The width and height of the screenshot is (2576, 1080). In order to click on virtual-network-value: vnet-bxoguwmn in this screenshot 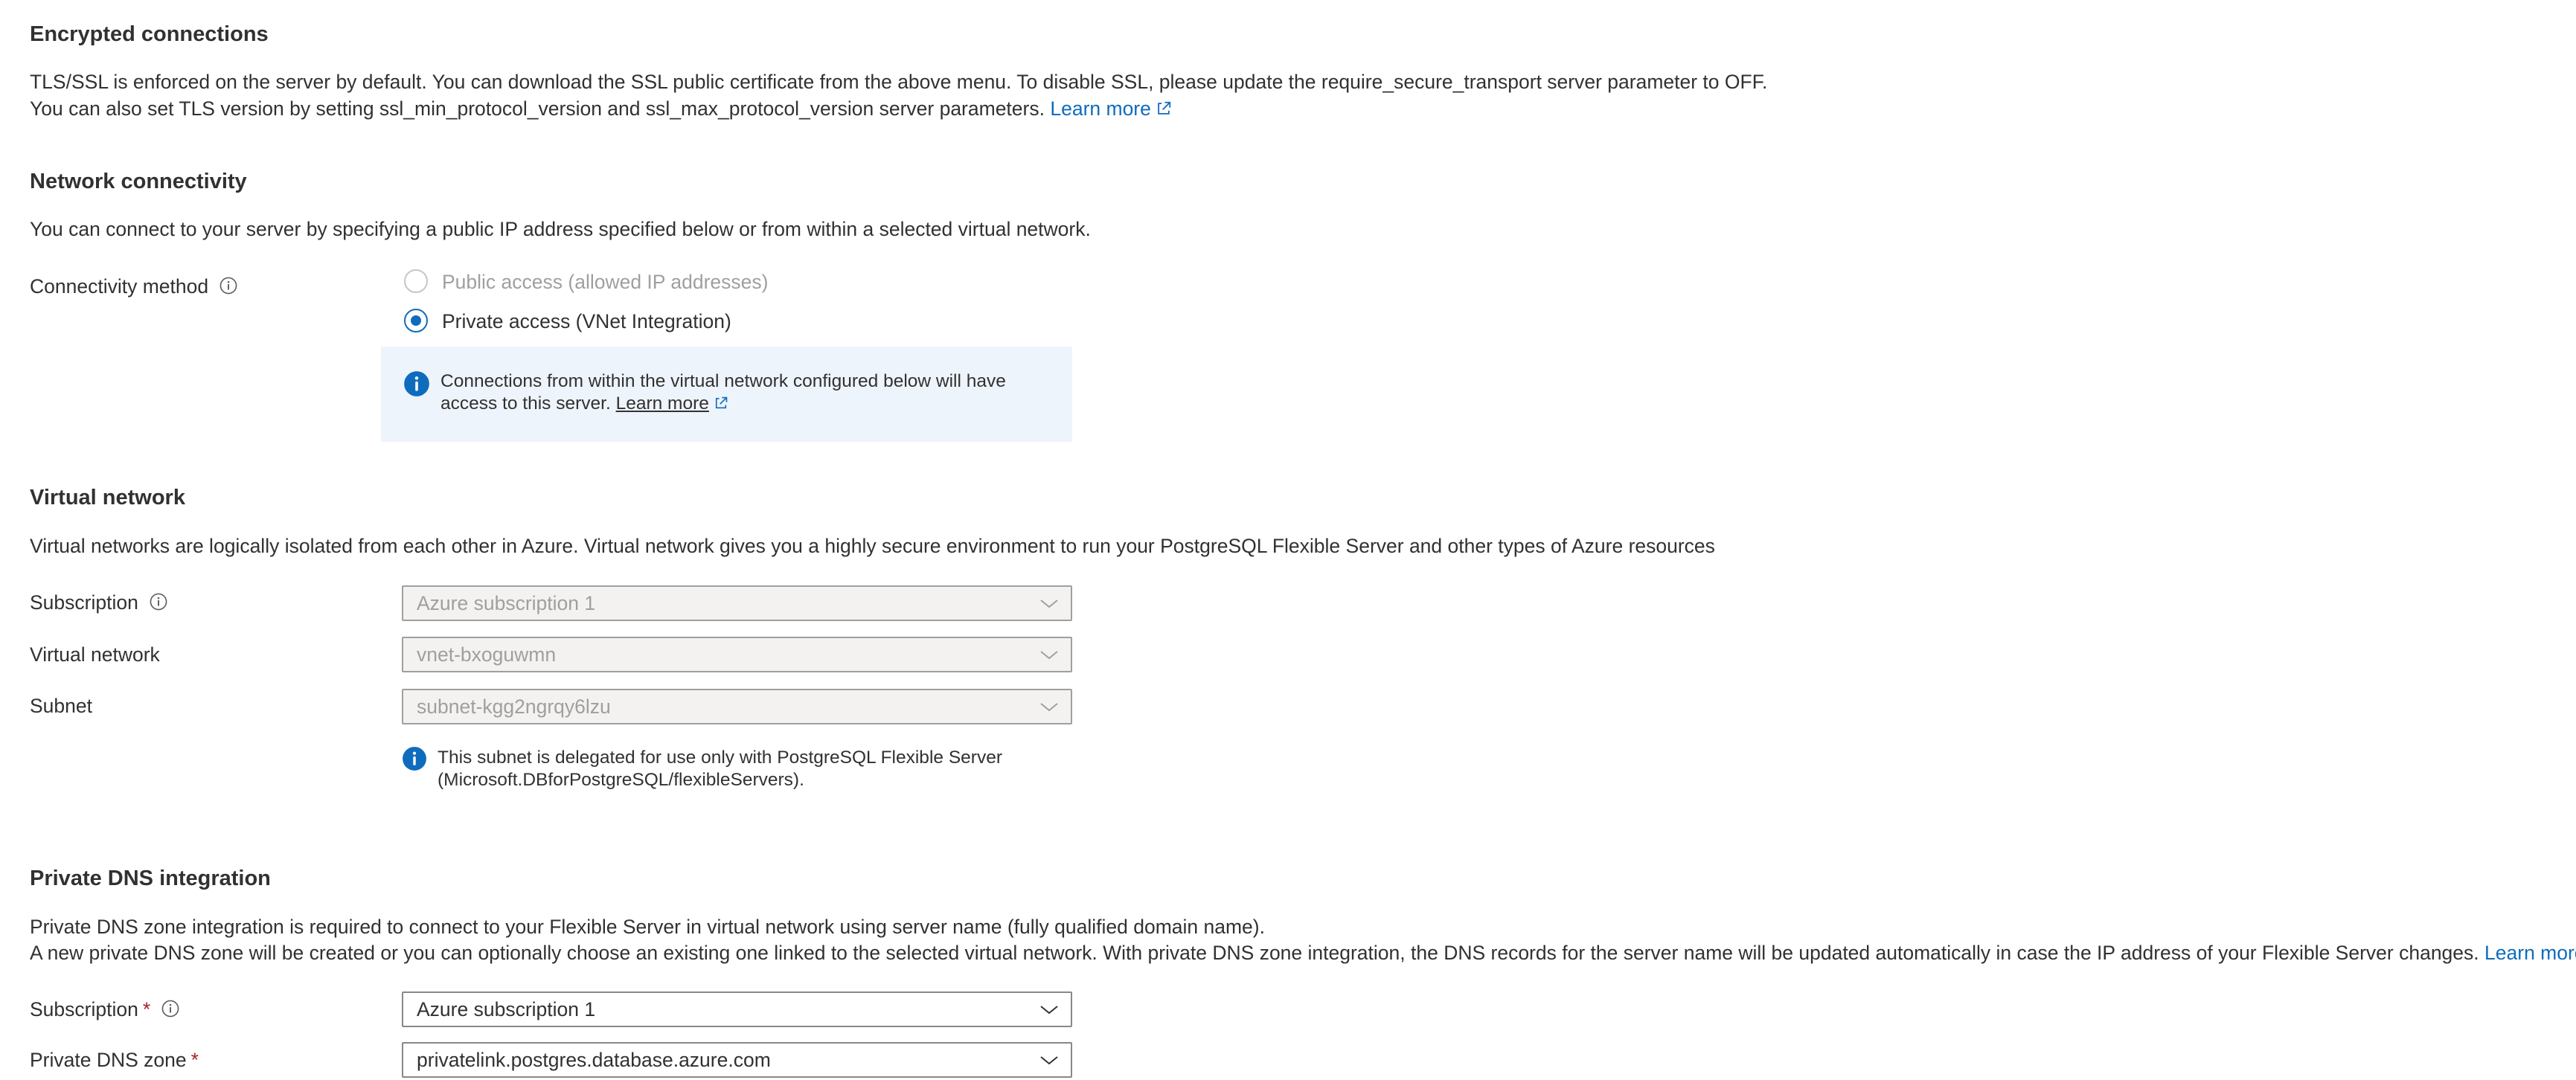, I will do `click(487, 654)`.